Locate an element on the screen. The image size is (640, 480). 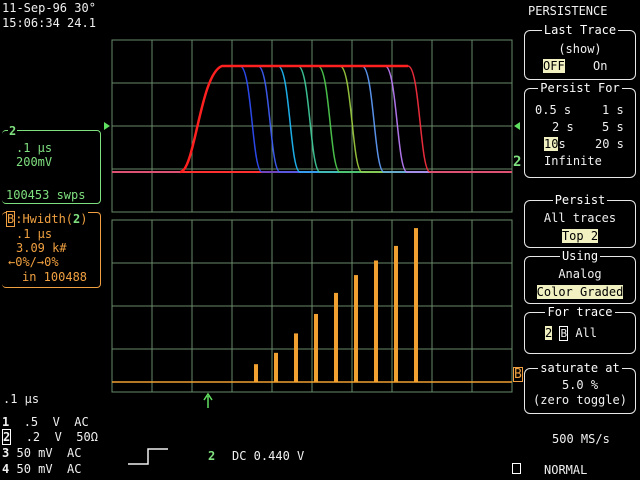
for-trace-2: 2 is located at coordinates (549, 333).